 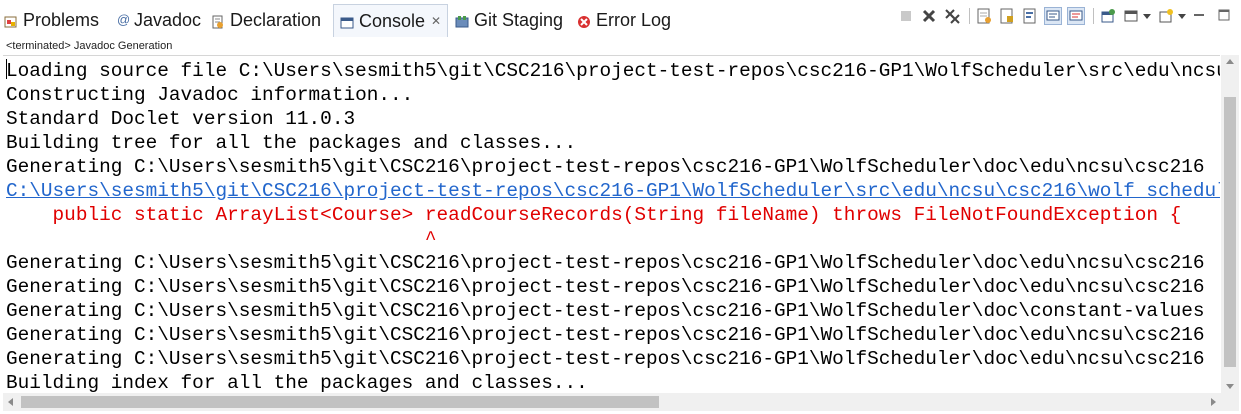 What do you see at coordinates (1131, 16) in the screenshot?
I see `display-selected-console-icon` at bounding box center [1131, 16].